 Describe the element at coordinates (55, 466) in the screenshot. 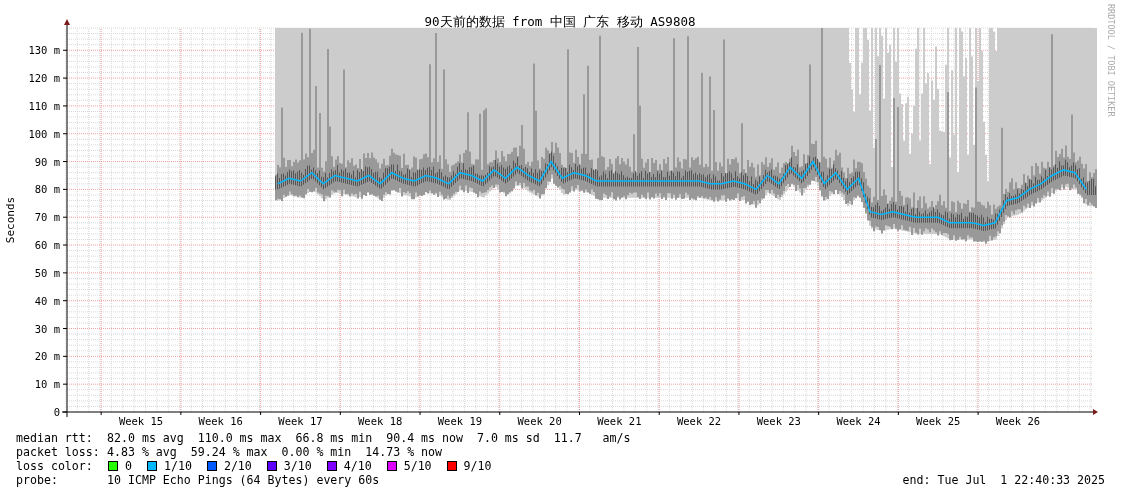

I see `legend-label: loss color:` at that location.